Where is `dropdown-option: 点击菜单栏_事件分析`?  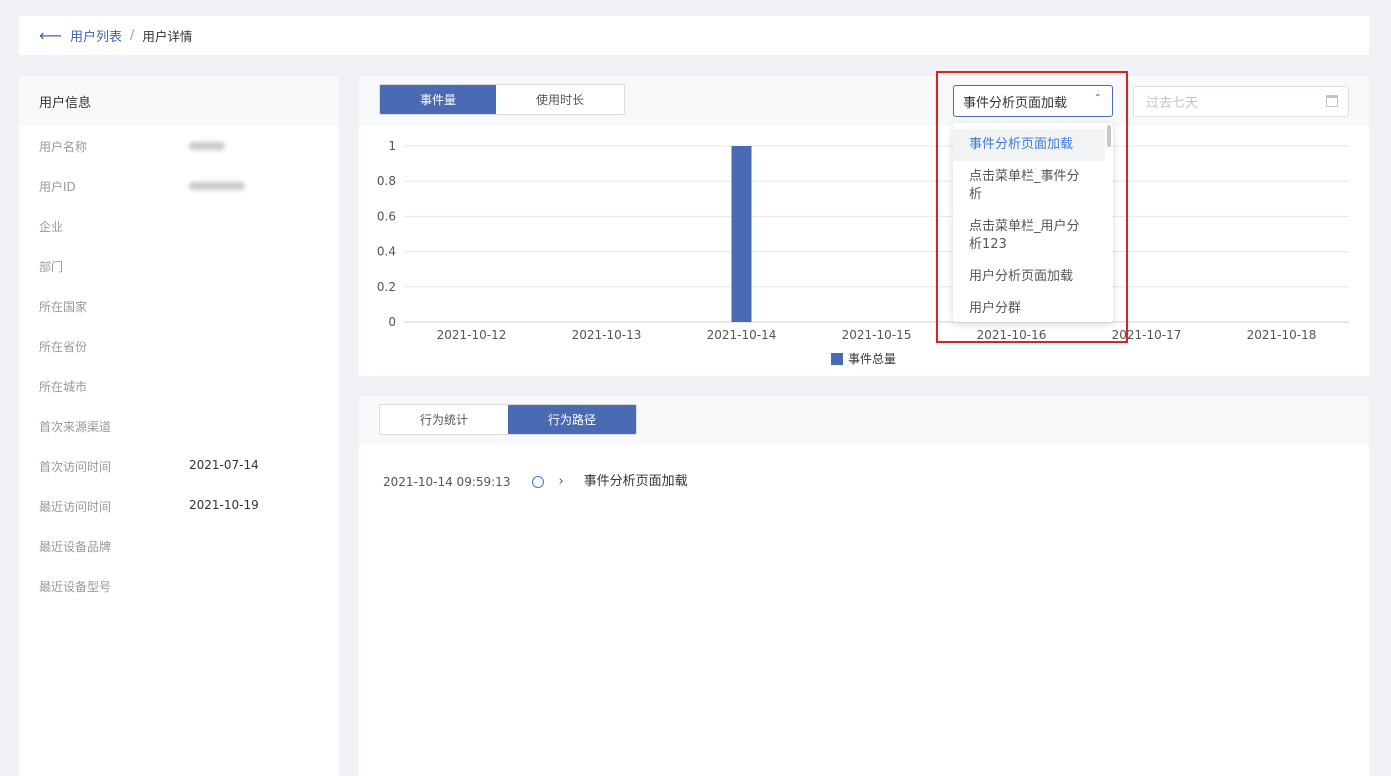
dropdown-option: 点击菜单栏_事件分析 is located at coordinates (1029, 186).